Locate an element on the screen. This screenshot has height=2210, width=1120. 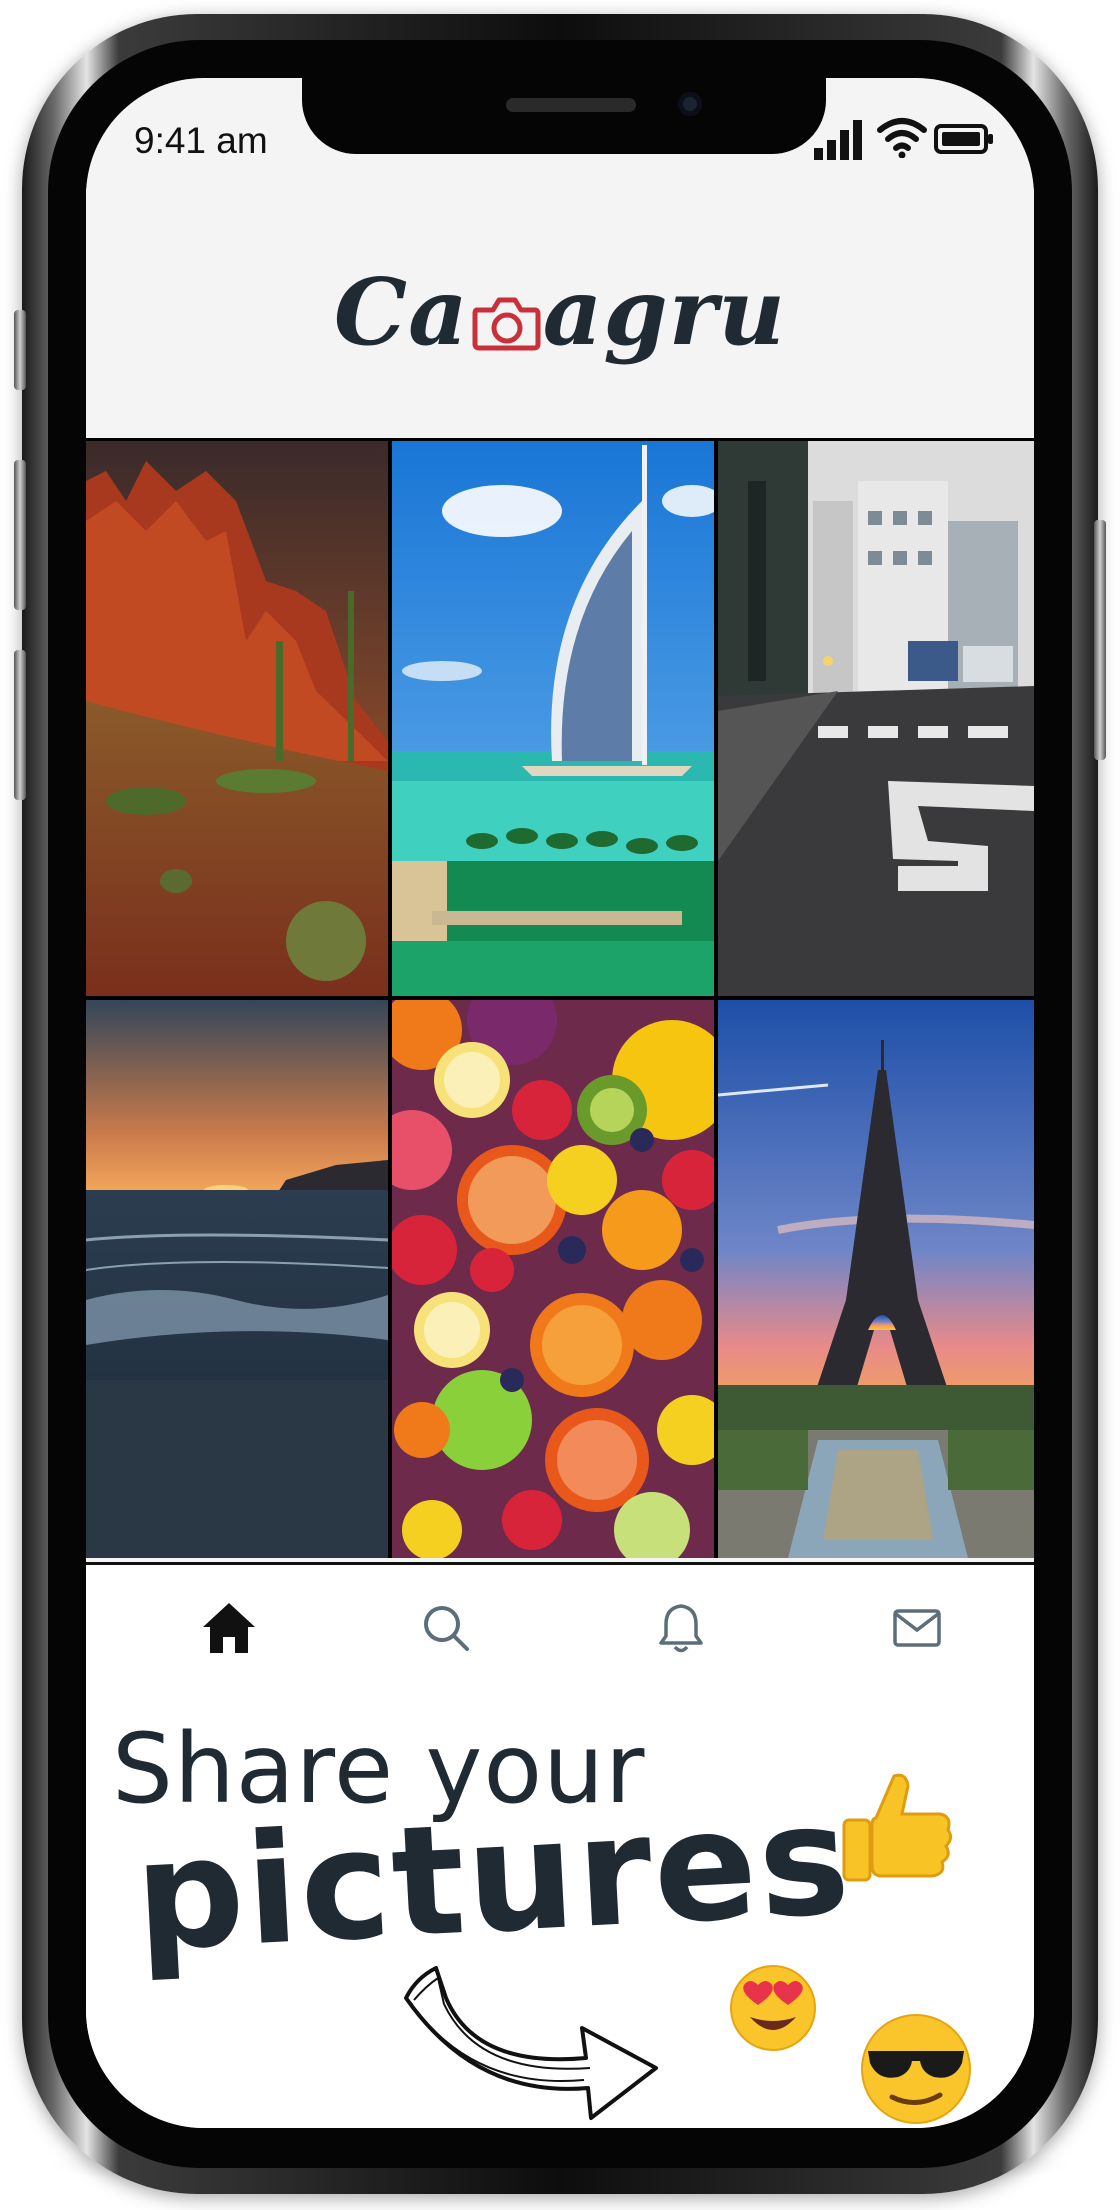
photo-ocean-sunset is located at coordinates (237, 1279).